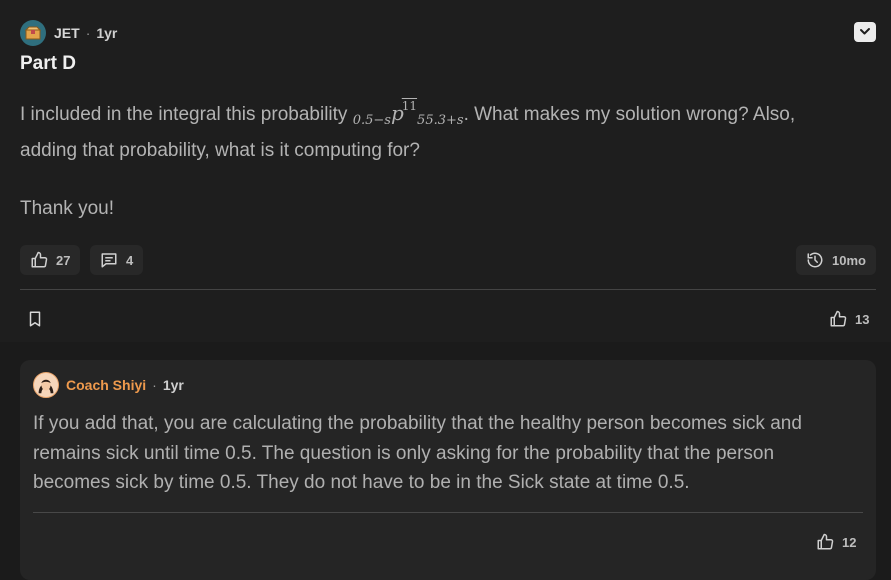 The image size is (891, 580). I want to click on history-button: 10mo, so click(836, 260).